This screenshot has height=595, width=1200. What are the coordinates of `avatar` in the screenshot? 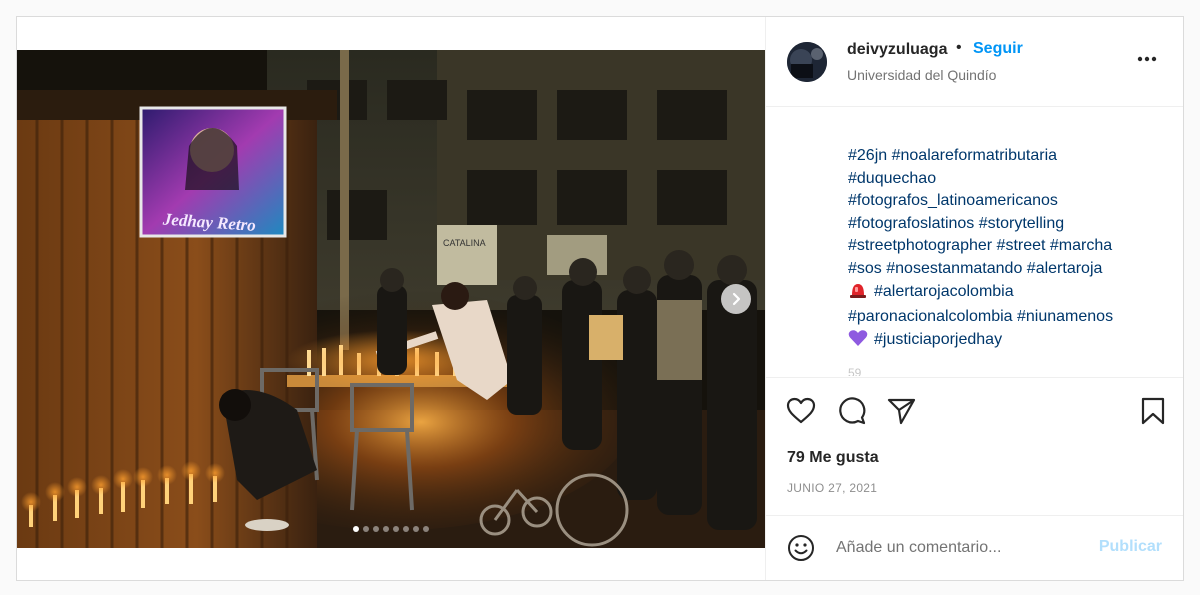 It's located at (807, 62).